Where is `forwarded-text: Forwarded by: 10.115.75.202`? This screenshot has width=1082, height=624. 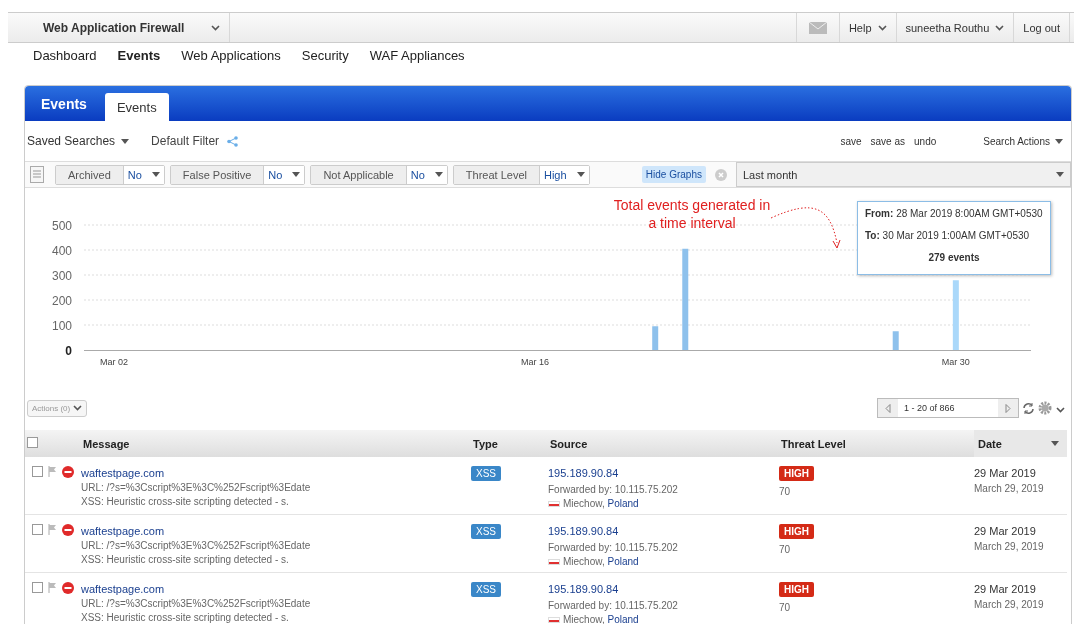
forwarded-text: Forwarded by: 10.115.75.202 is located at coordinates (613, 490).